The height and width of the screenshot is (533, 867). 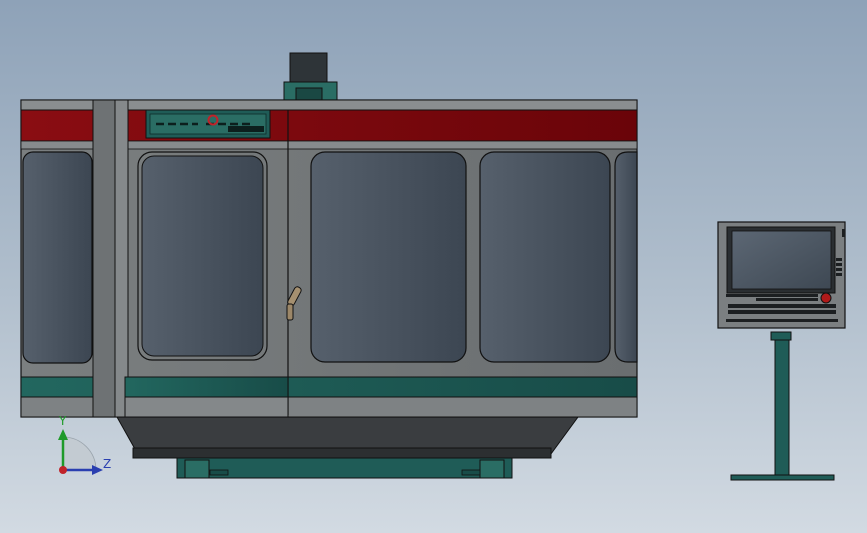 I want to click on brand-logo, so click(x=208, y=124).